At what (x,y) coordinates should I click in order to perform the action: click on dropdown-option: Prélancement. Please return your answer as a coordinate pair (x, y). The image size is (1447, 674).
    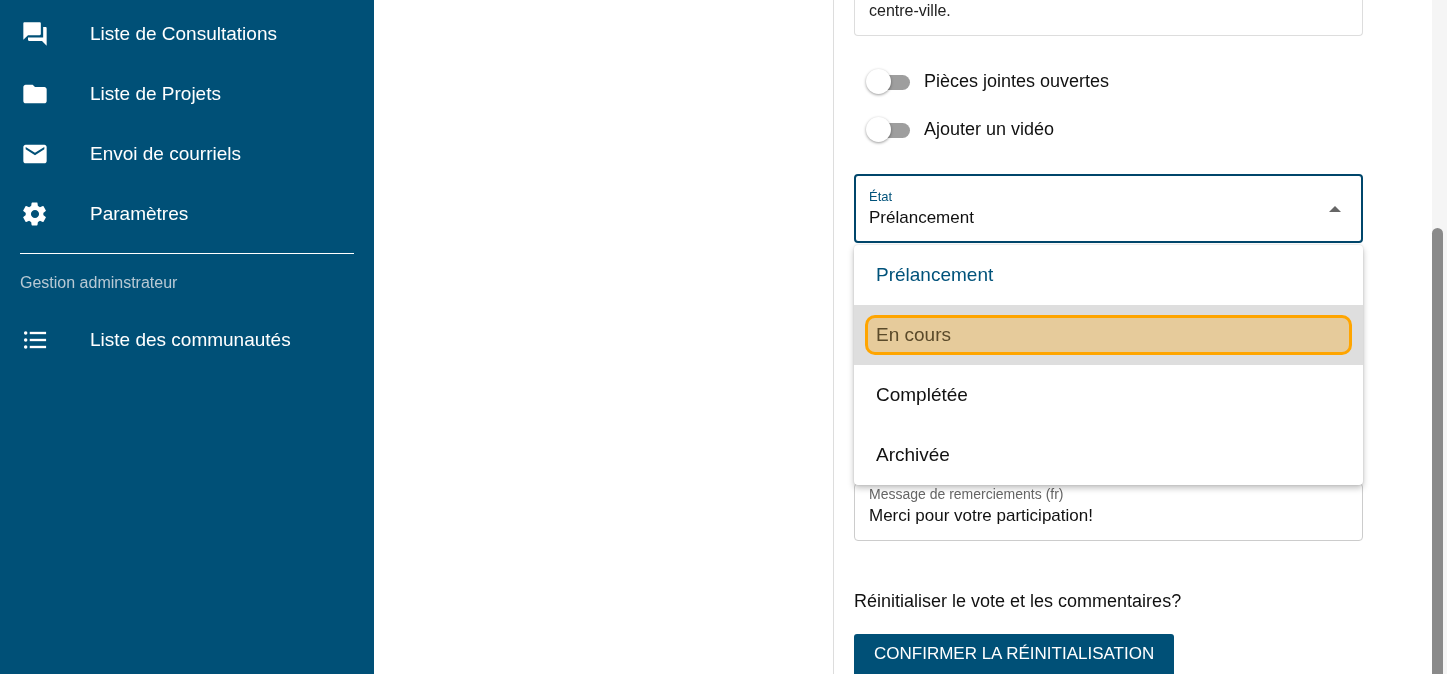
    Looking at the image, I should click on (1108, 275).